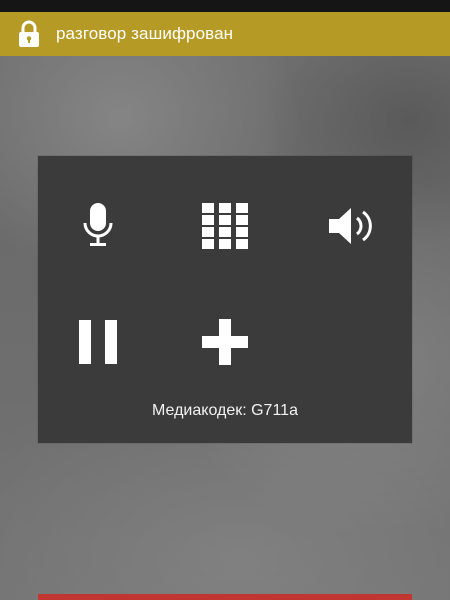 This screenshot has width=450, height=600. I want to click on end-call-button, so click(225, 597).